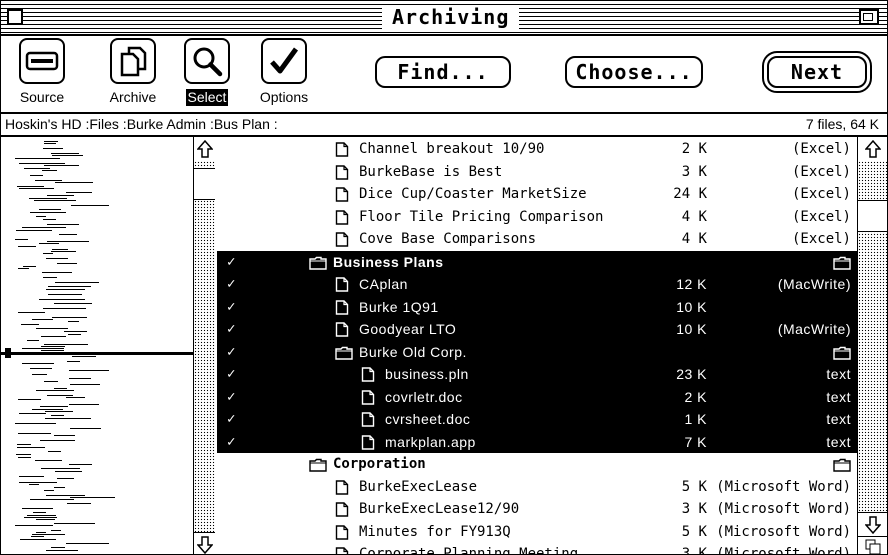  Describe the element at coordinates (424, 396) in the screenshot. I see `file-name: covrletr.doc` at that location.